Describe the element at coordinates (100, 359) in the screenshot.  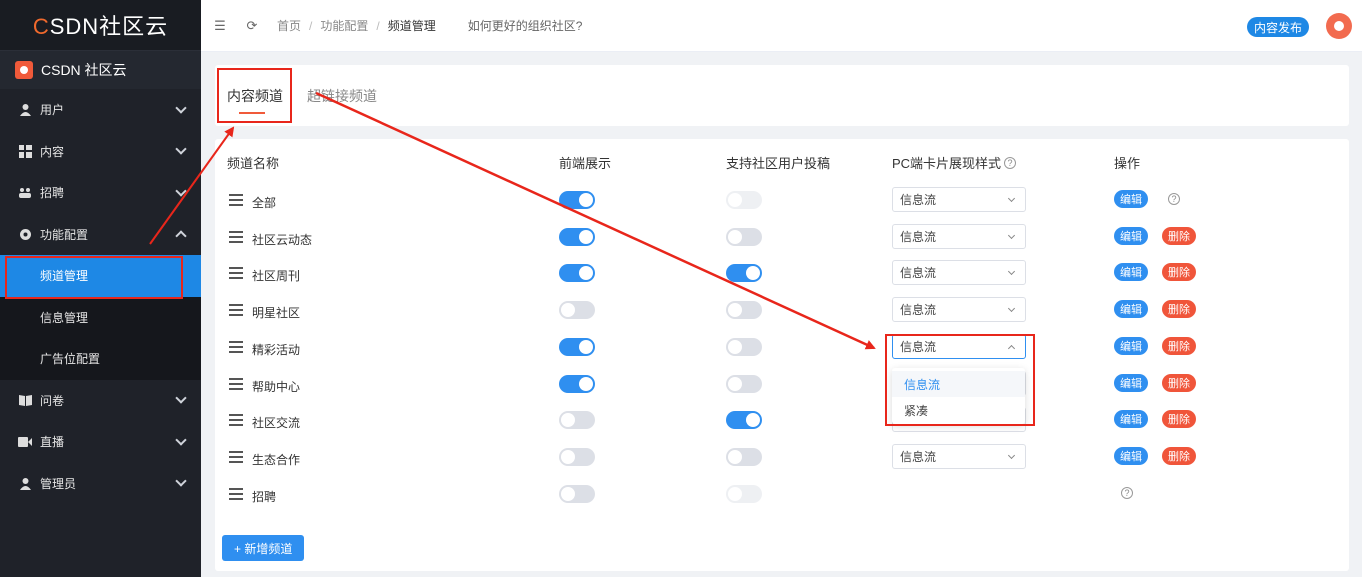
I see `sidebar-item-ad-config: 广告位配置` at that location.